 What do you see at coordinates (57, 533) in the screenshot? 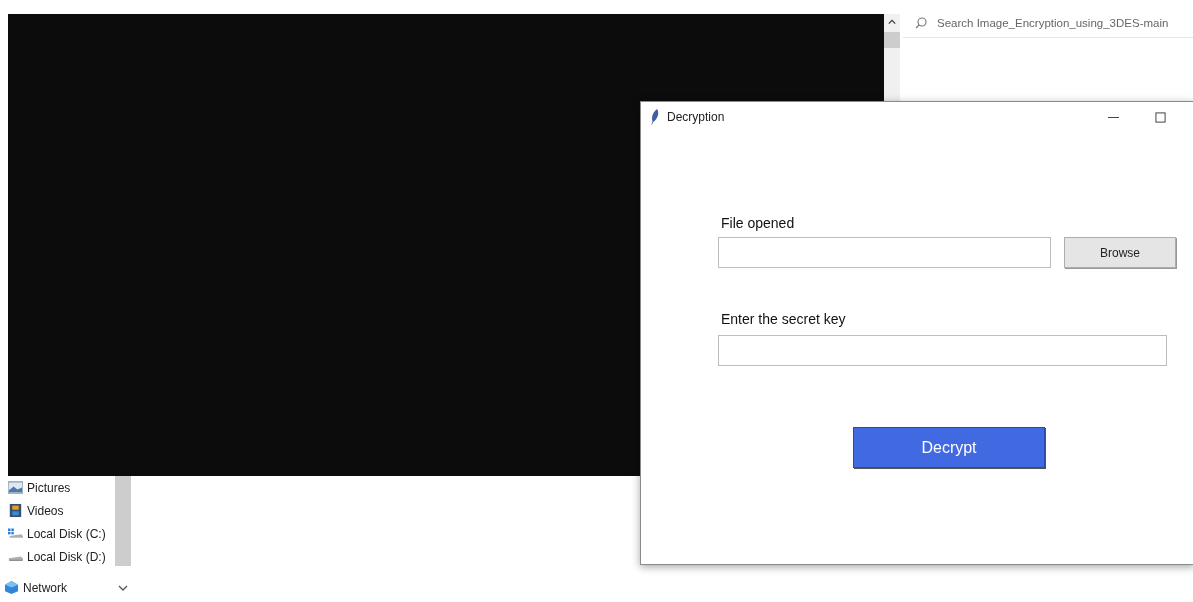
I see `nav-item: Local Disk (C:)` at bounding box center [57, 533].